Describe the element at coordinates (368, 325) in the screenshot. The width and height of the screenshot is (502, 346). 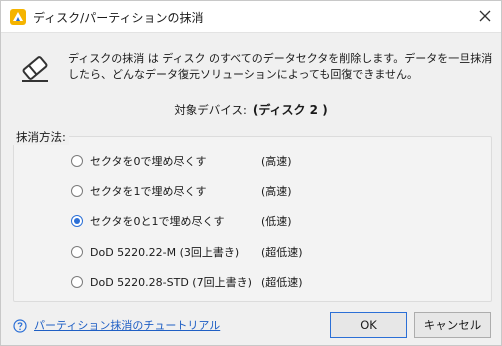
I see `ok-button: OK` at that location.